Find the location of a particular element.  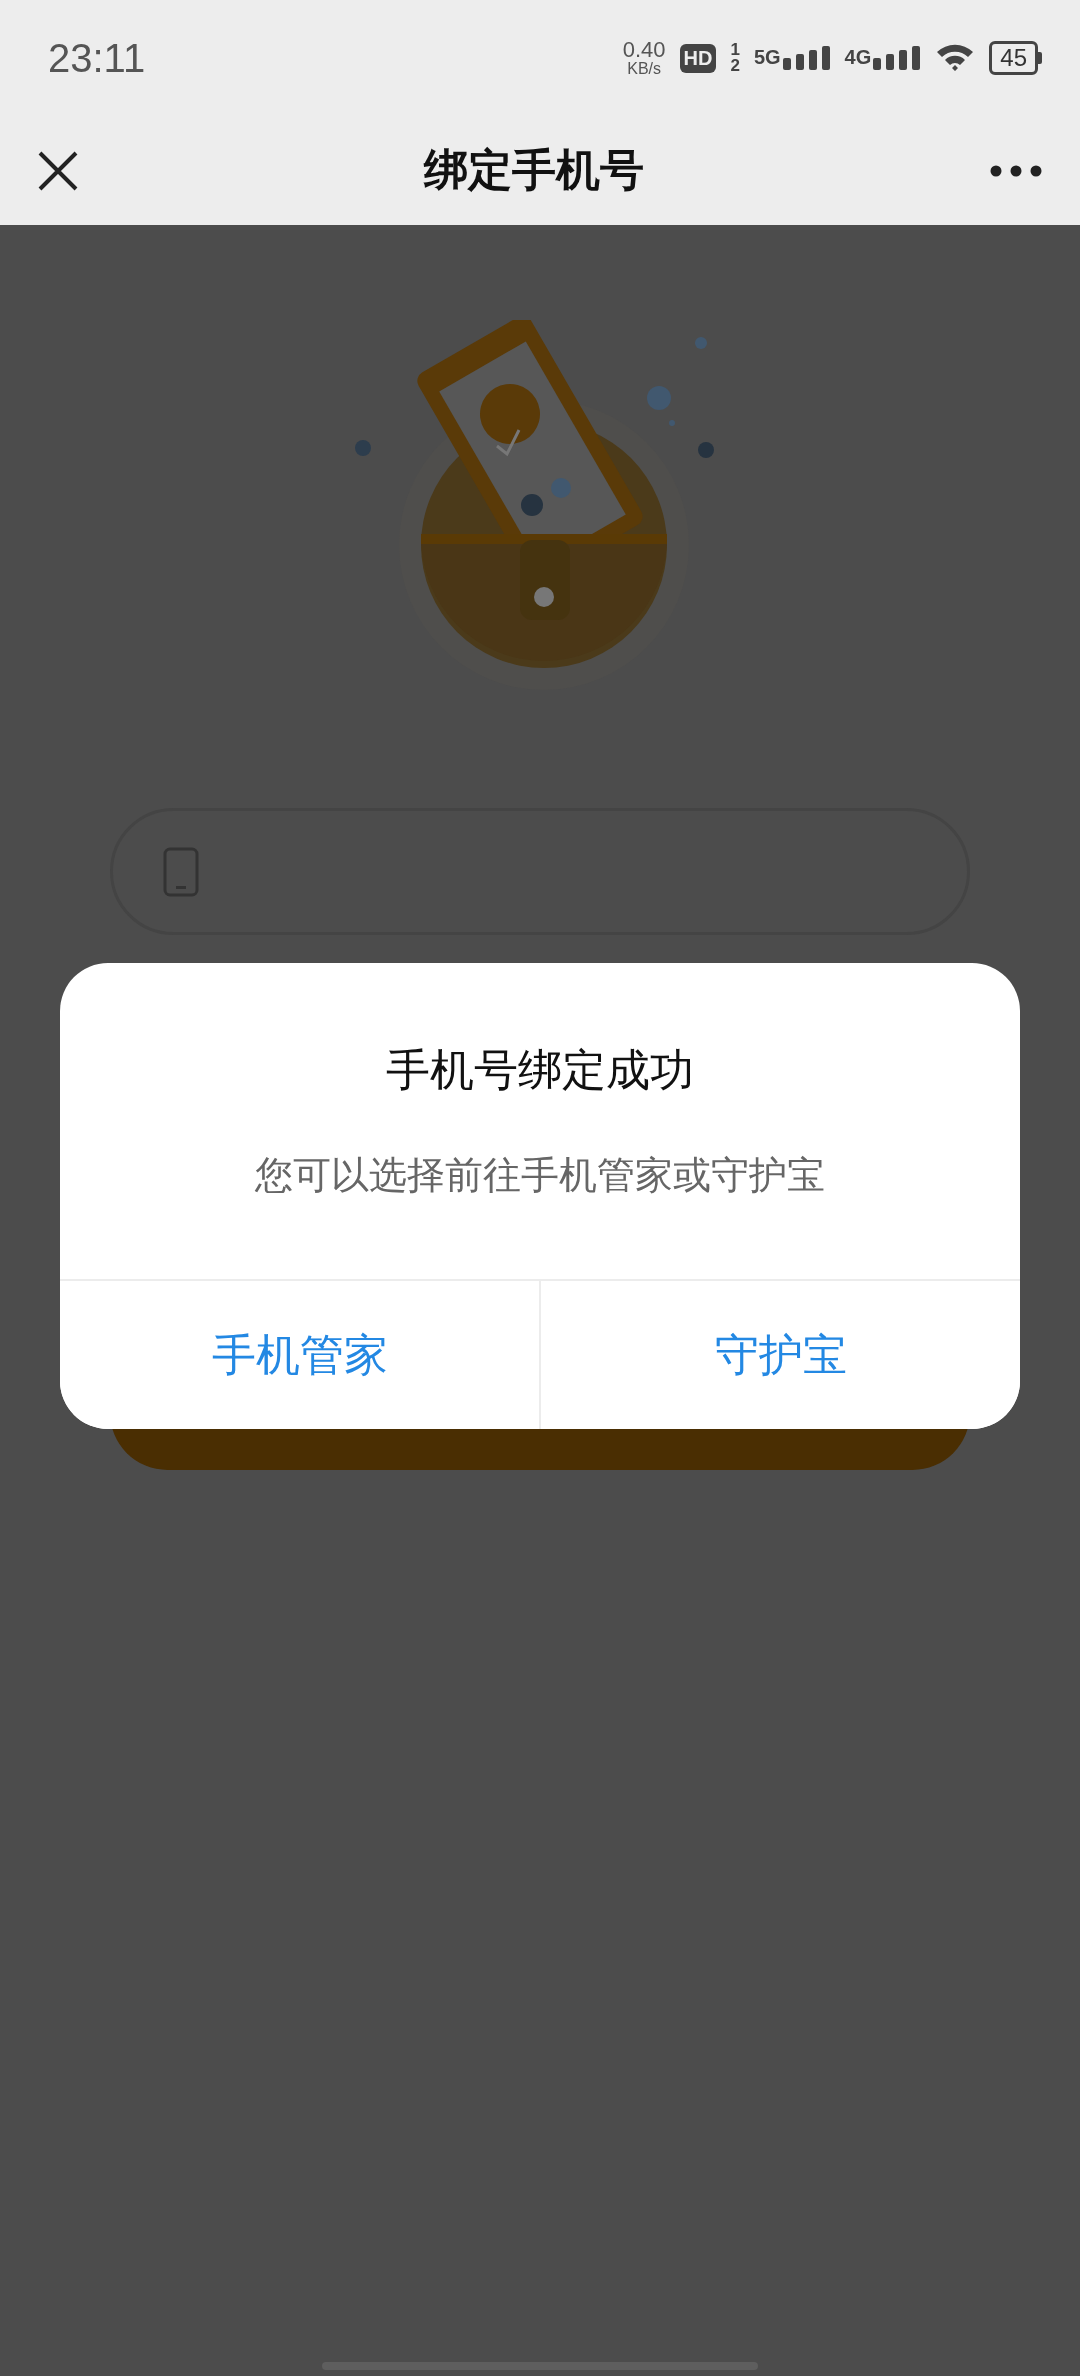

network-speed: 0.40 KB/s is located at coordinates (644, 58).